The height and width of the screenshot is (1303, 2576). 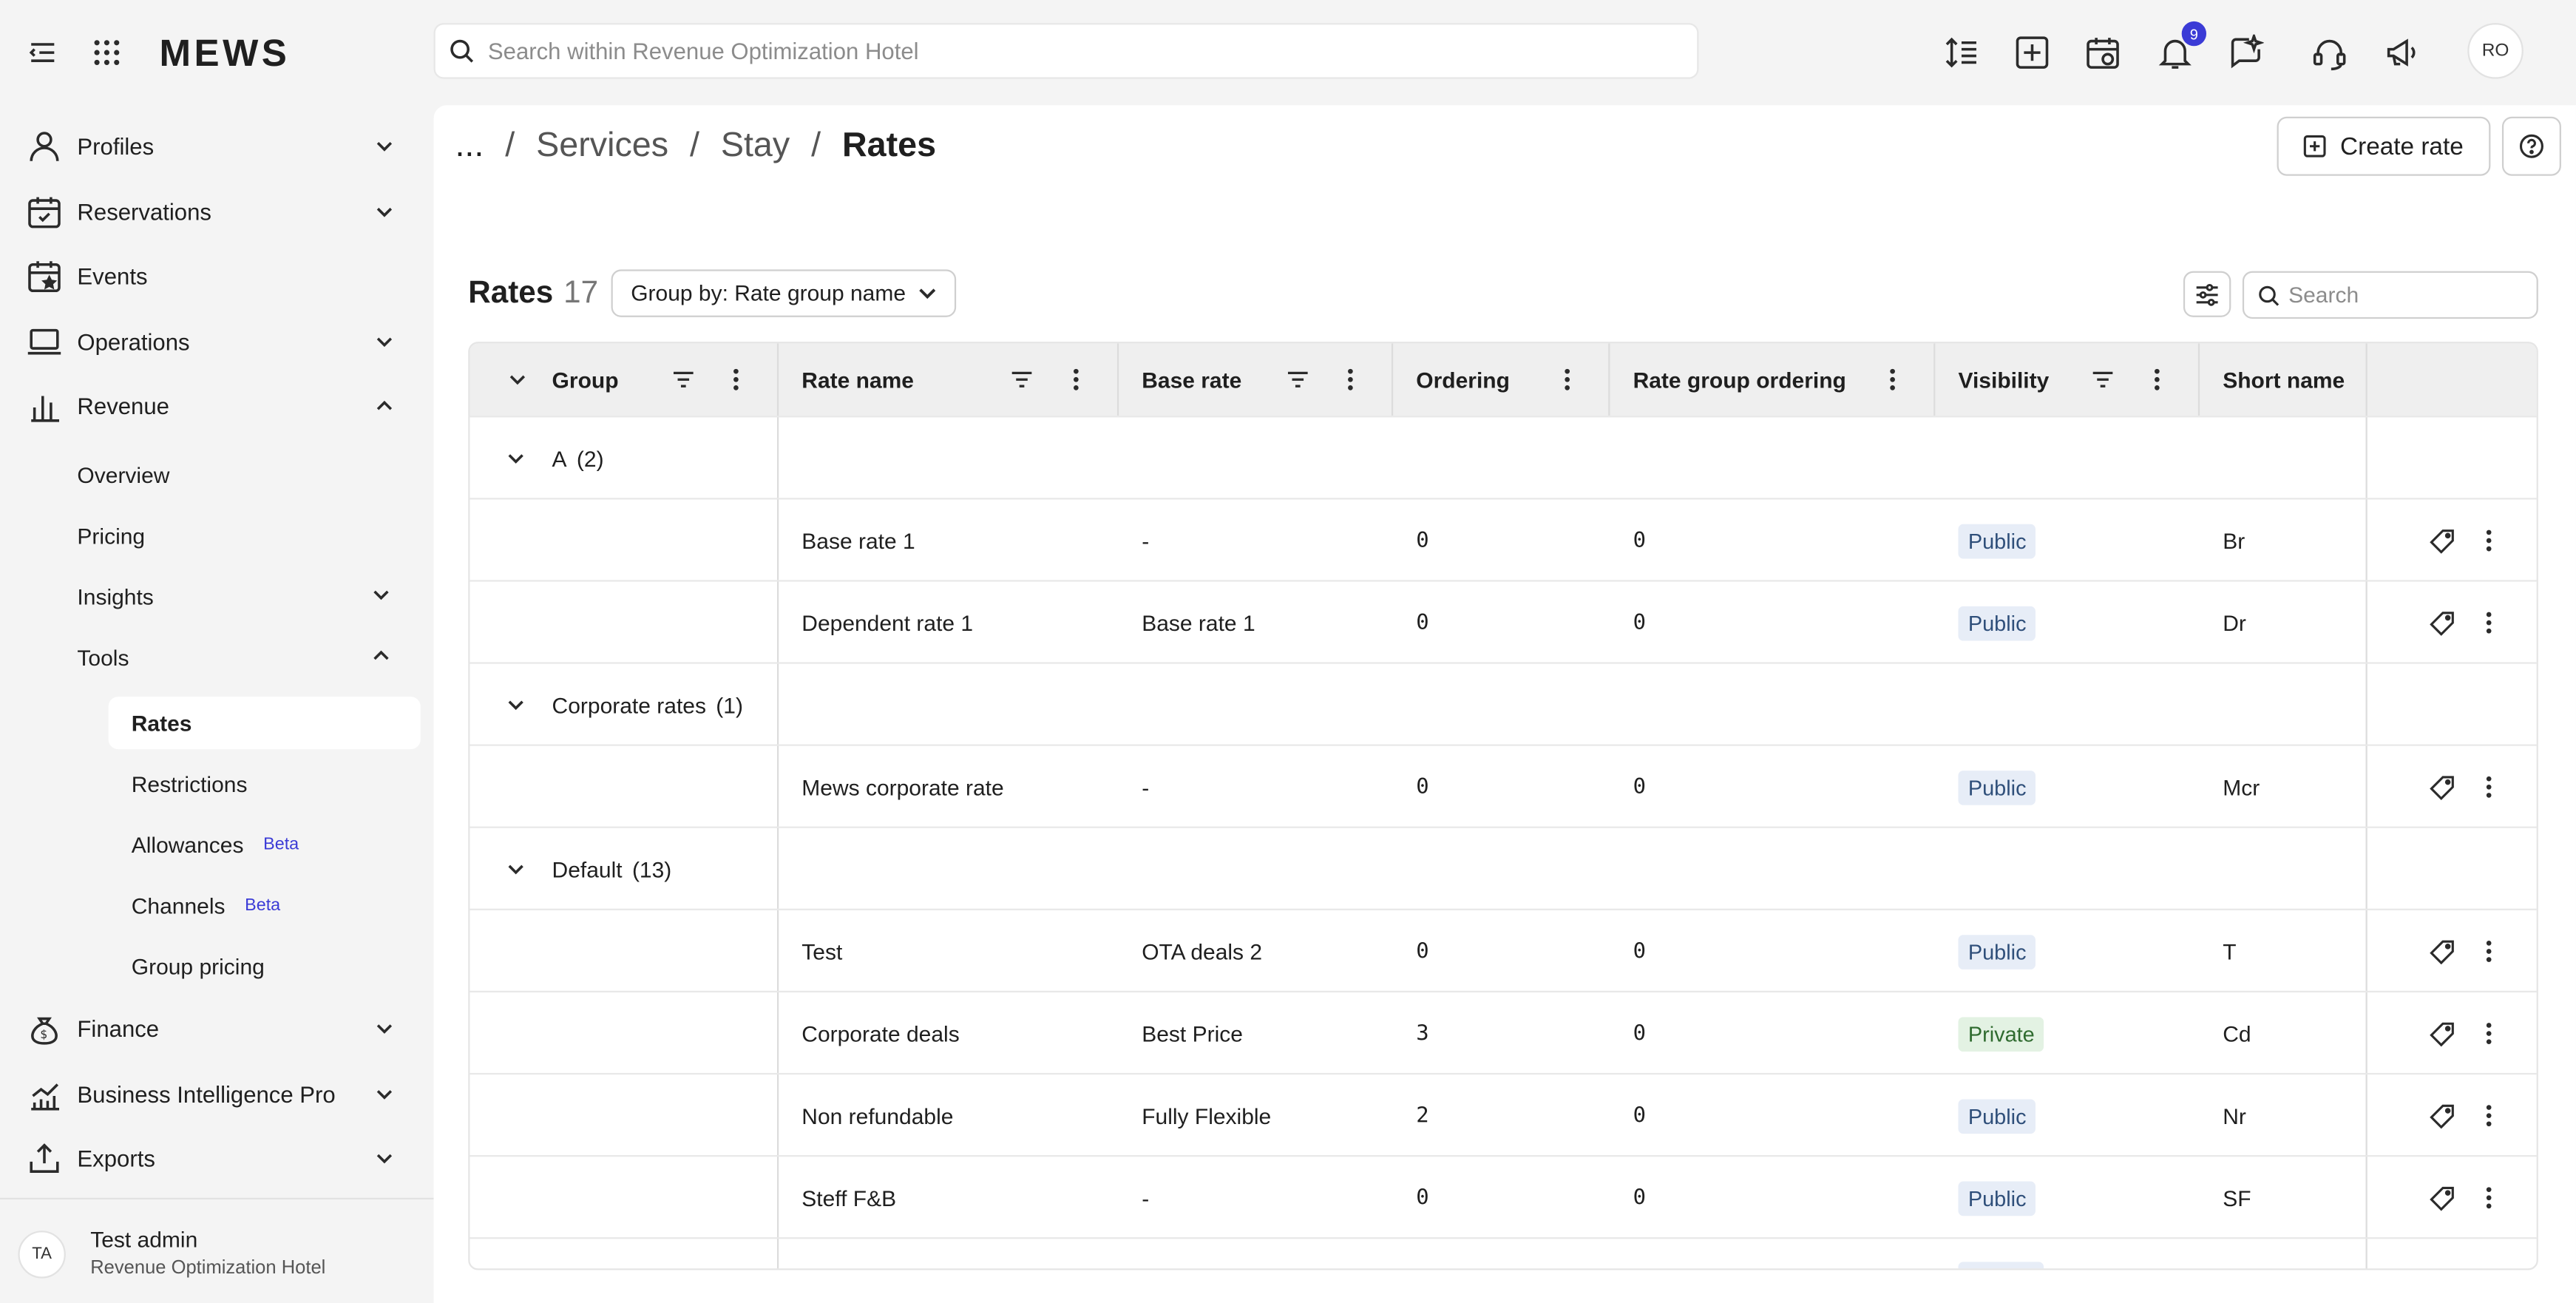 I want to click on sidebar-item-rates: Rates, so click(x=264, y=723).